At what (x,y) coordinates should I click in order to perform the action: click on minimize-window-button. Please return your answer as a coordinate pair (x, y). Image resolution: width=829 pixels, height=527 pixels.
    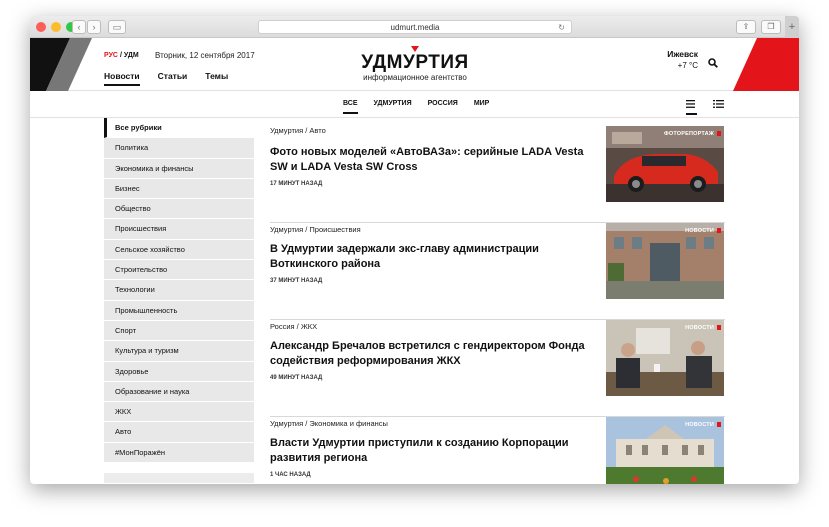
    Looking at the image, I should click on (56, 27).